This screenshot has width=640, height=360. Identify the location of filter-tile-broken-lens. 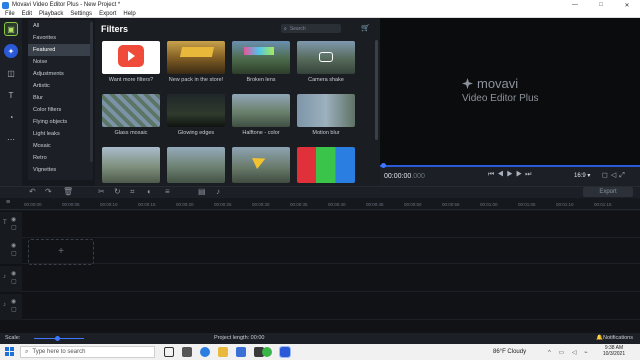
(261, 57).